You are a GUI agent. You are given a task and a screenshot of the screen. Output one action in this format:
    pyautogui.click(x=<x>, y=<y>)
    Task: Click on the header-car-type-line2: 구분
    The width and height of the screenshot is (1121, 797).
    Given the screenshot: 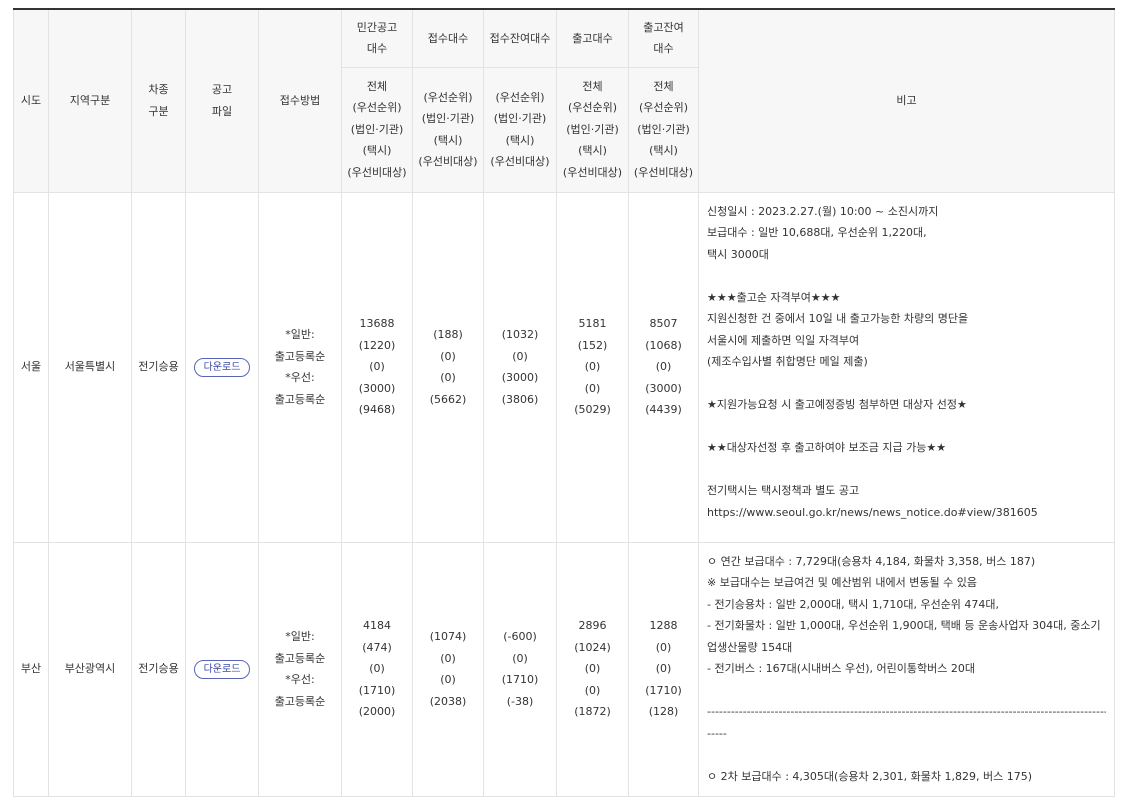 What is the action you would take?
    pyautogui.click(x=158, y=111)
    